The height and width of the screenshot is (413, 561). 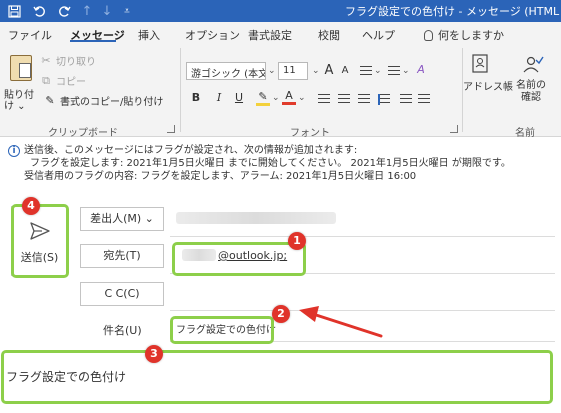 What do you see at coordinates (454, 129) in the screenshot?
I see `font-dialog-launcher` at bounding box center [454, 129].